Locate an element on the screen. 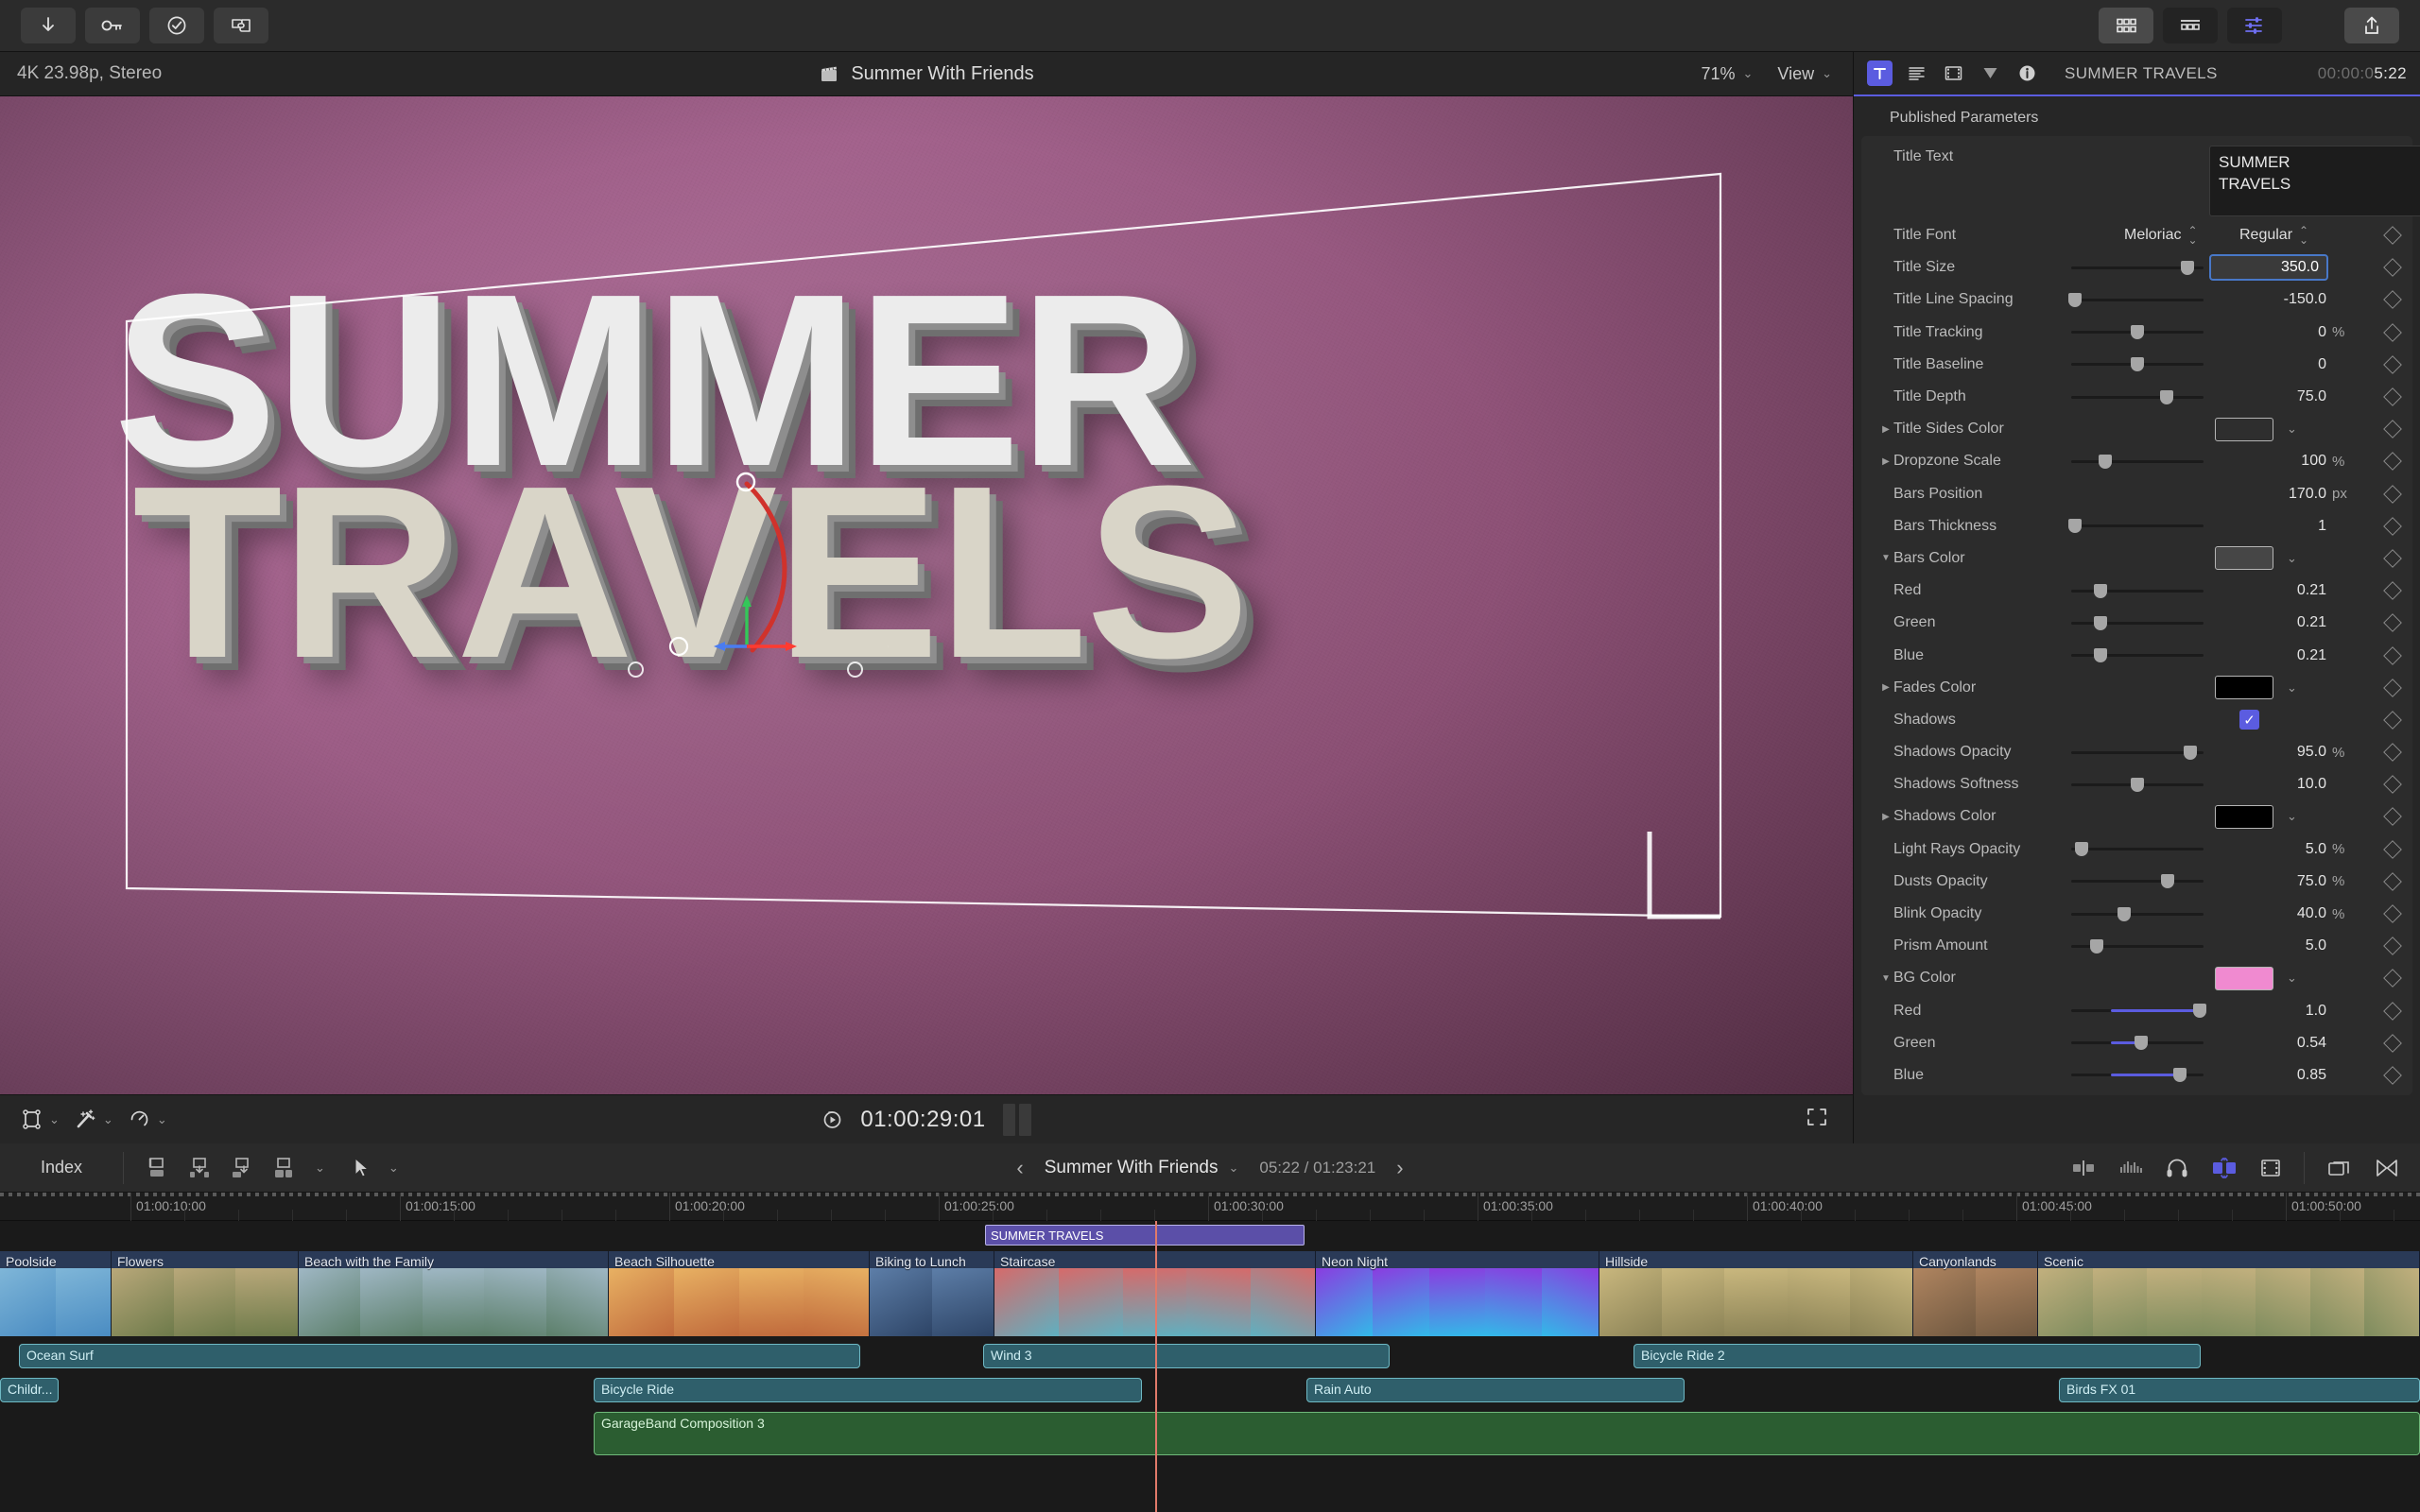  masks-button is located at coordinates (241, 25).